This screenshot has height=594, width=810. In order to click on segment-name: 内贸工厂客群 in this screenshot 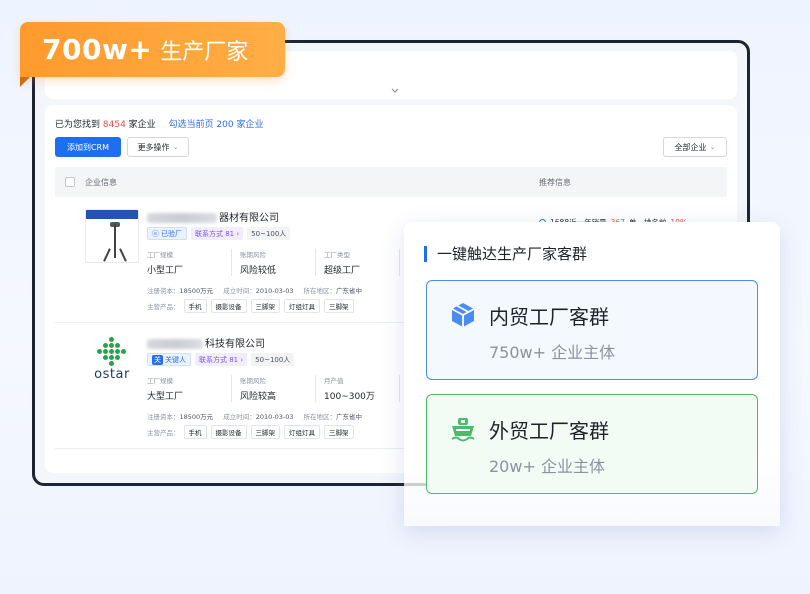, I will do `click(549, 317)`.